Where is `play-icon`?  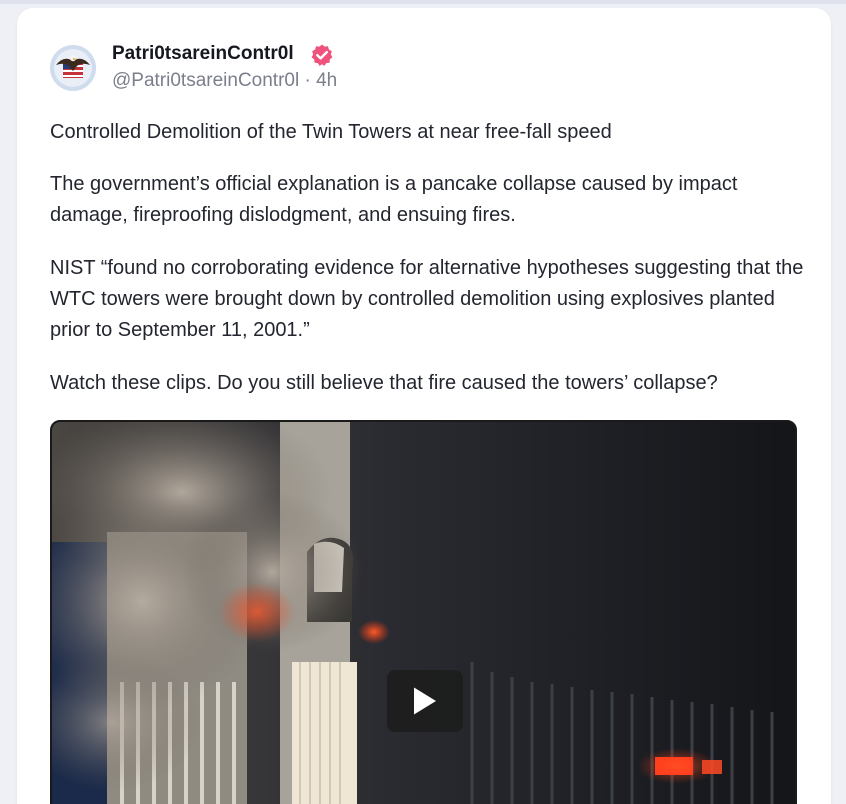 play-icon is located at coordinates (425, 701).